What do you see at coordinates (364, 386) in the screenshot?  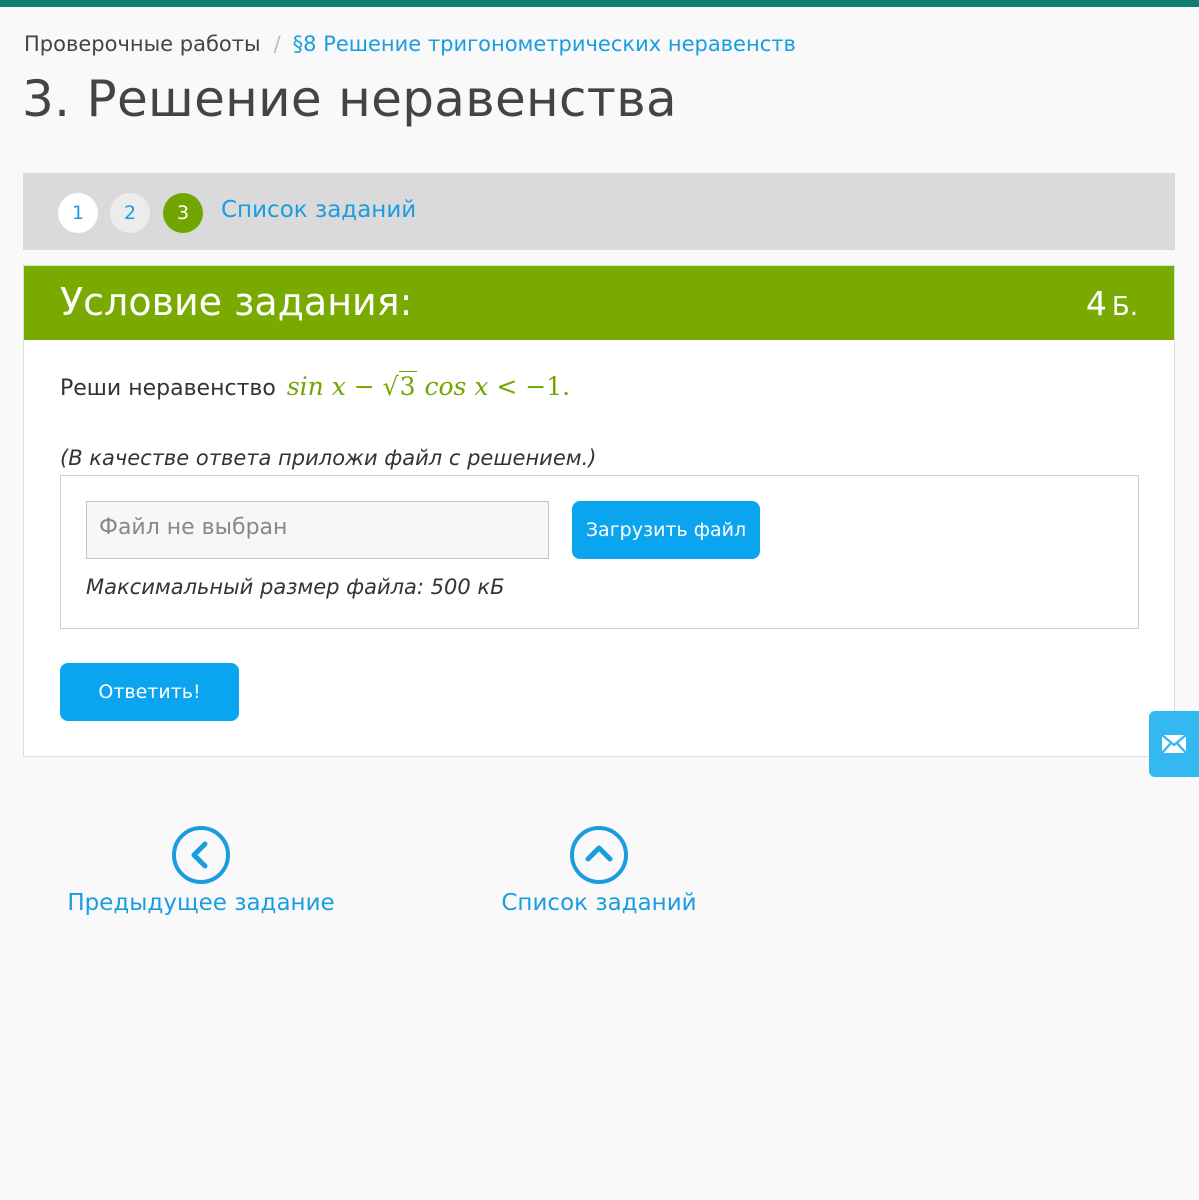 I see `formula-minus: −` at bounding box center [364, 386].